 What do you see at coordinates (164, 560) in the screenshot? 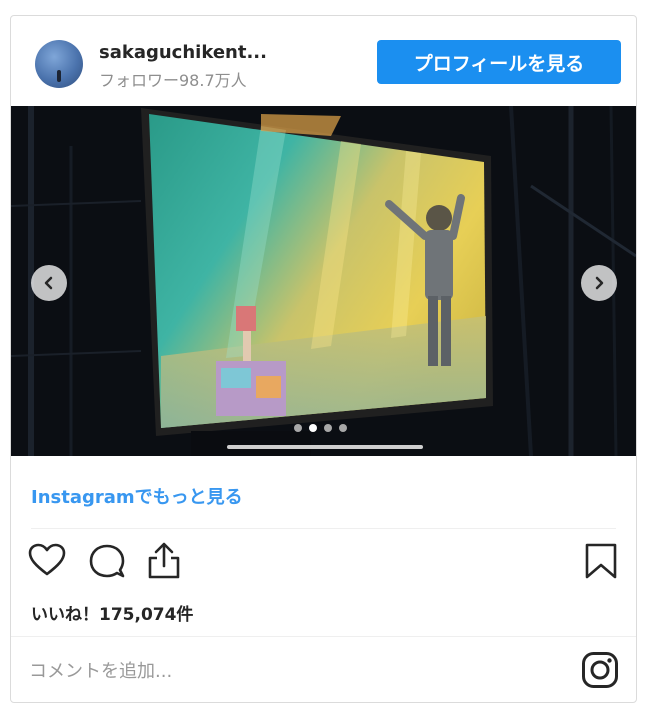
I see `share-icon` at bounding box center [164, 560].